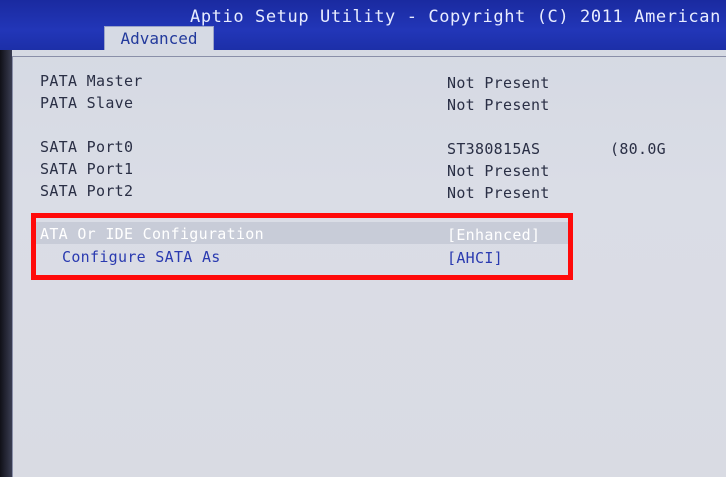 The width and height of the screenshot is (726, 477). I want to click on annotation-red-box, so click(302, 246).